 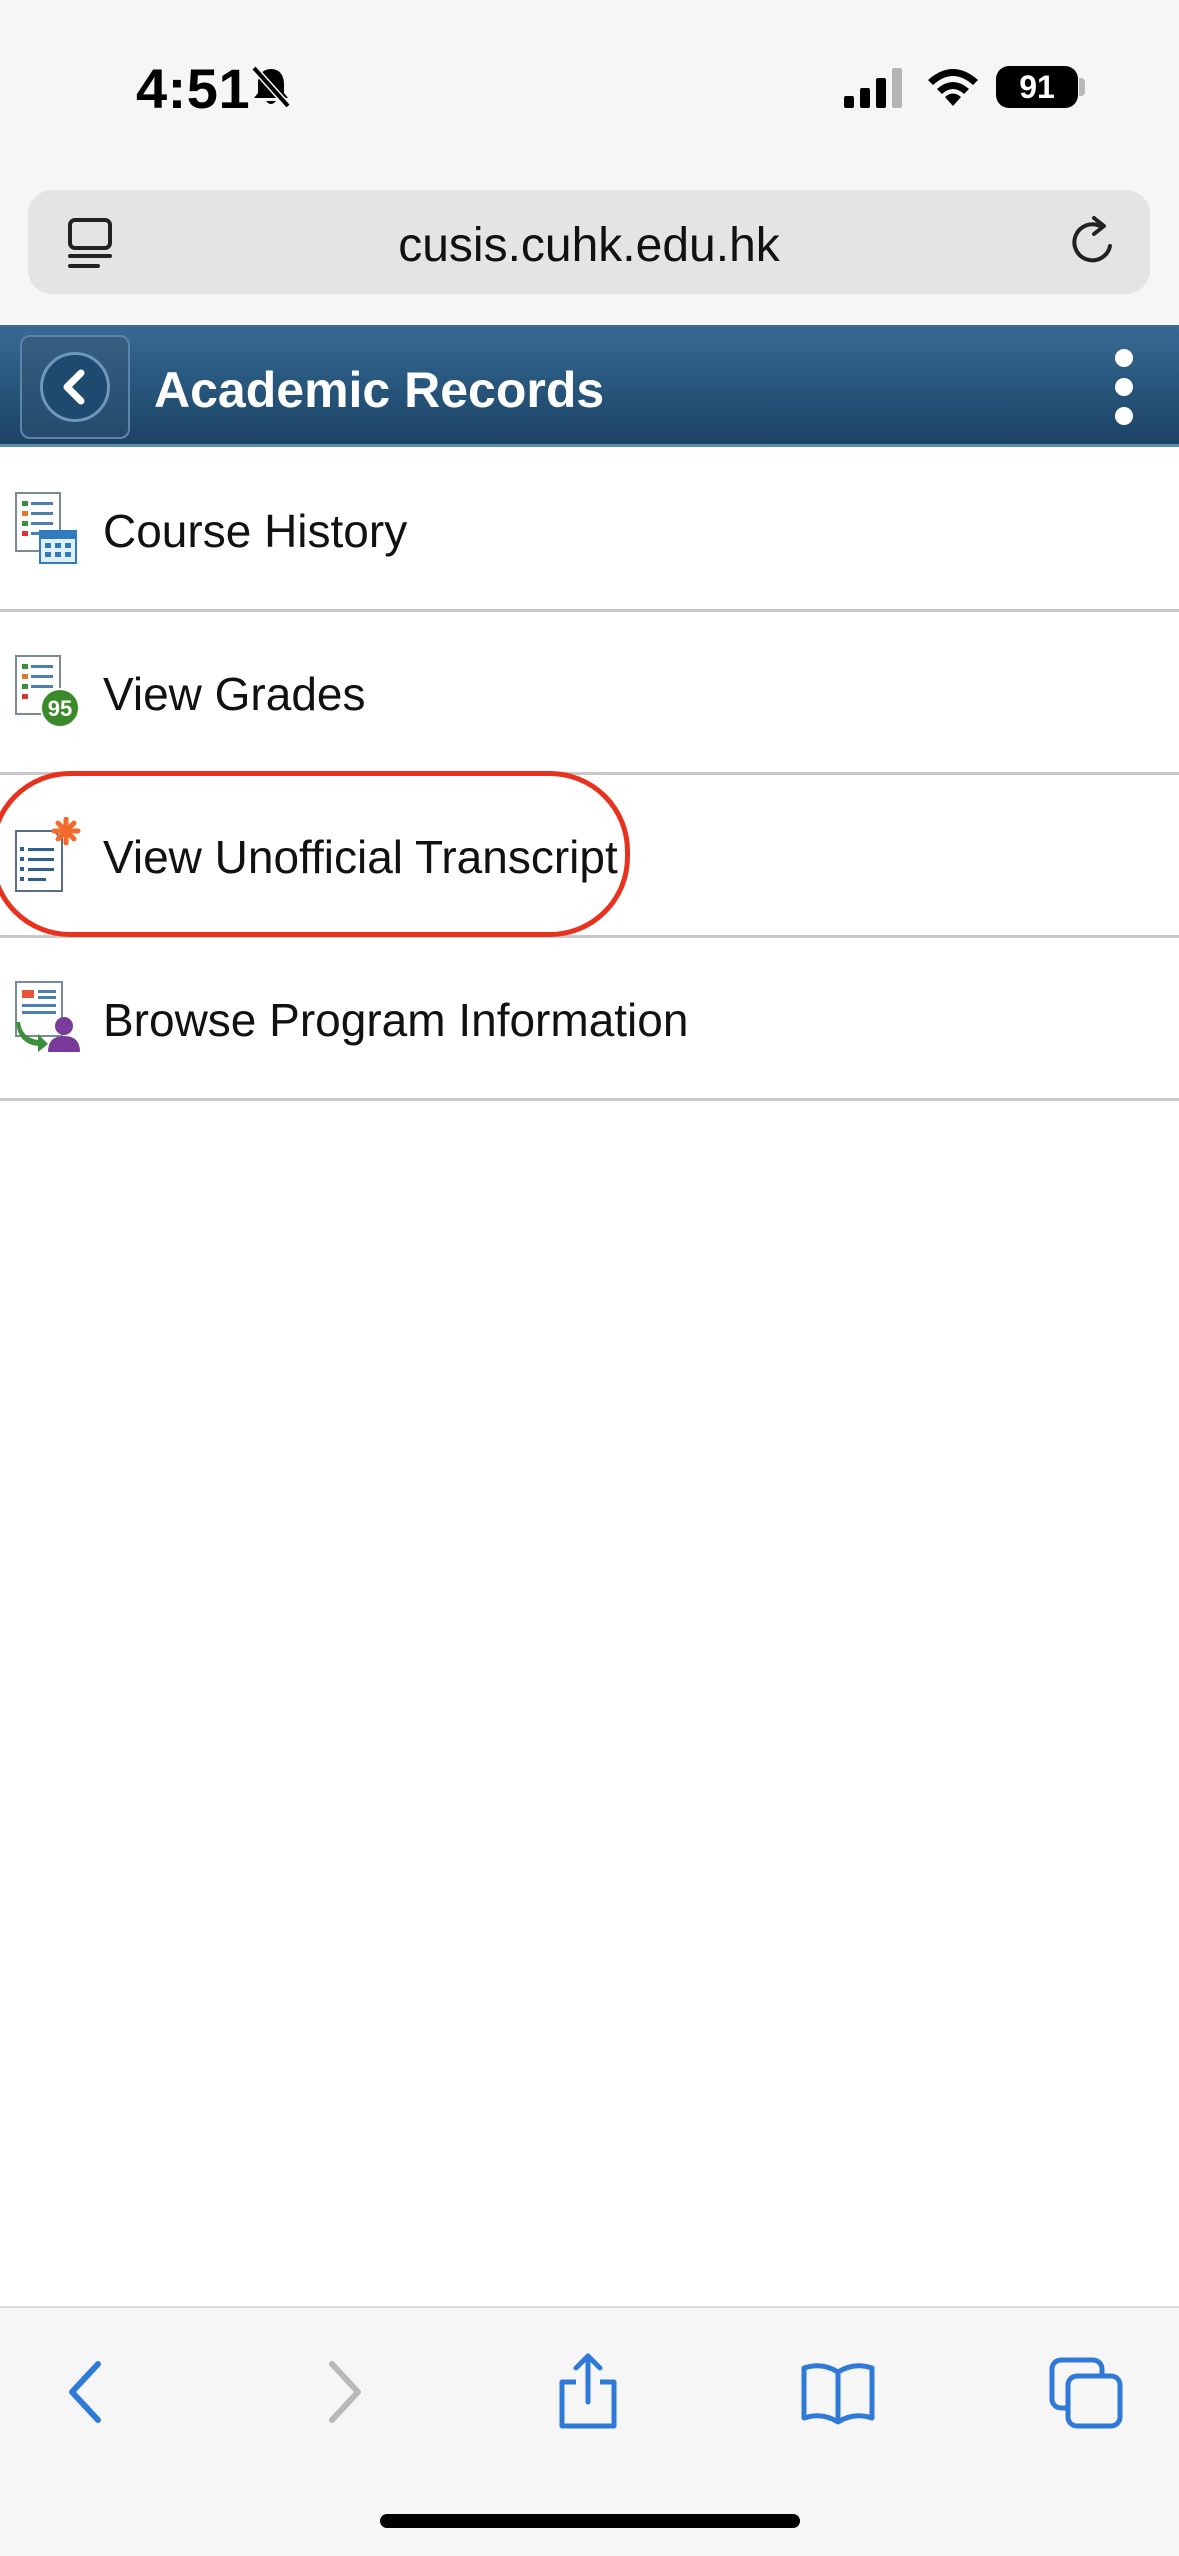 I want to click on app-header: Academic Records, so click(x=589, y=386).